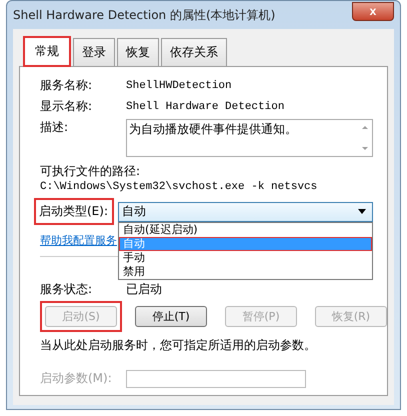 This screenshot has width=407, height=416. What do you see at coordinates (138, 52) in the screenshot?
I see `tab: 恢复` at bounding box center [138, 52].